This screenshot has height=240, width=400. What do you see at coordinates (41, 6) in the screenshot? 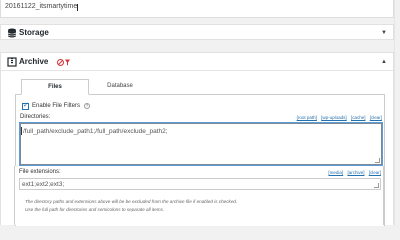
I see `top-text-field-value: 20161122_itsmartytime` at bounding box center [41, 6].